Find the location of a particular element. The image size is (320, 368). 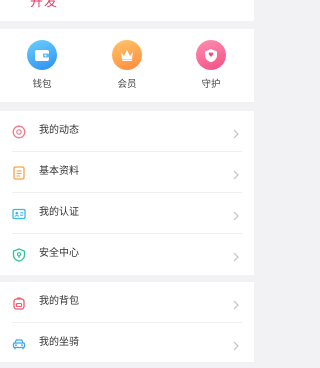

wallet-icon is located at coordinates (42, 55).